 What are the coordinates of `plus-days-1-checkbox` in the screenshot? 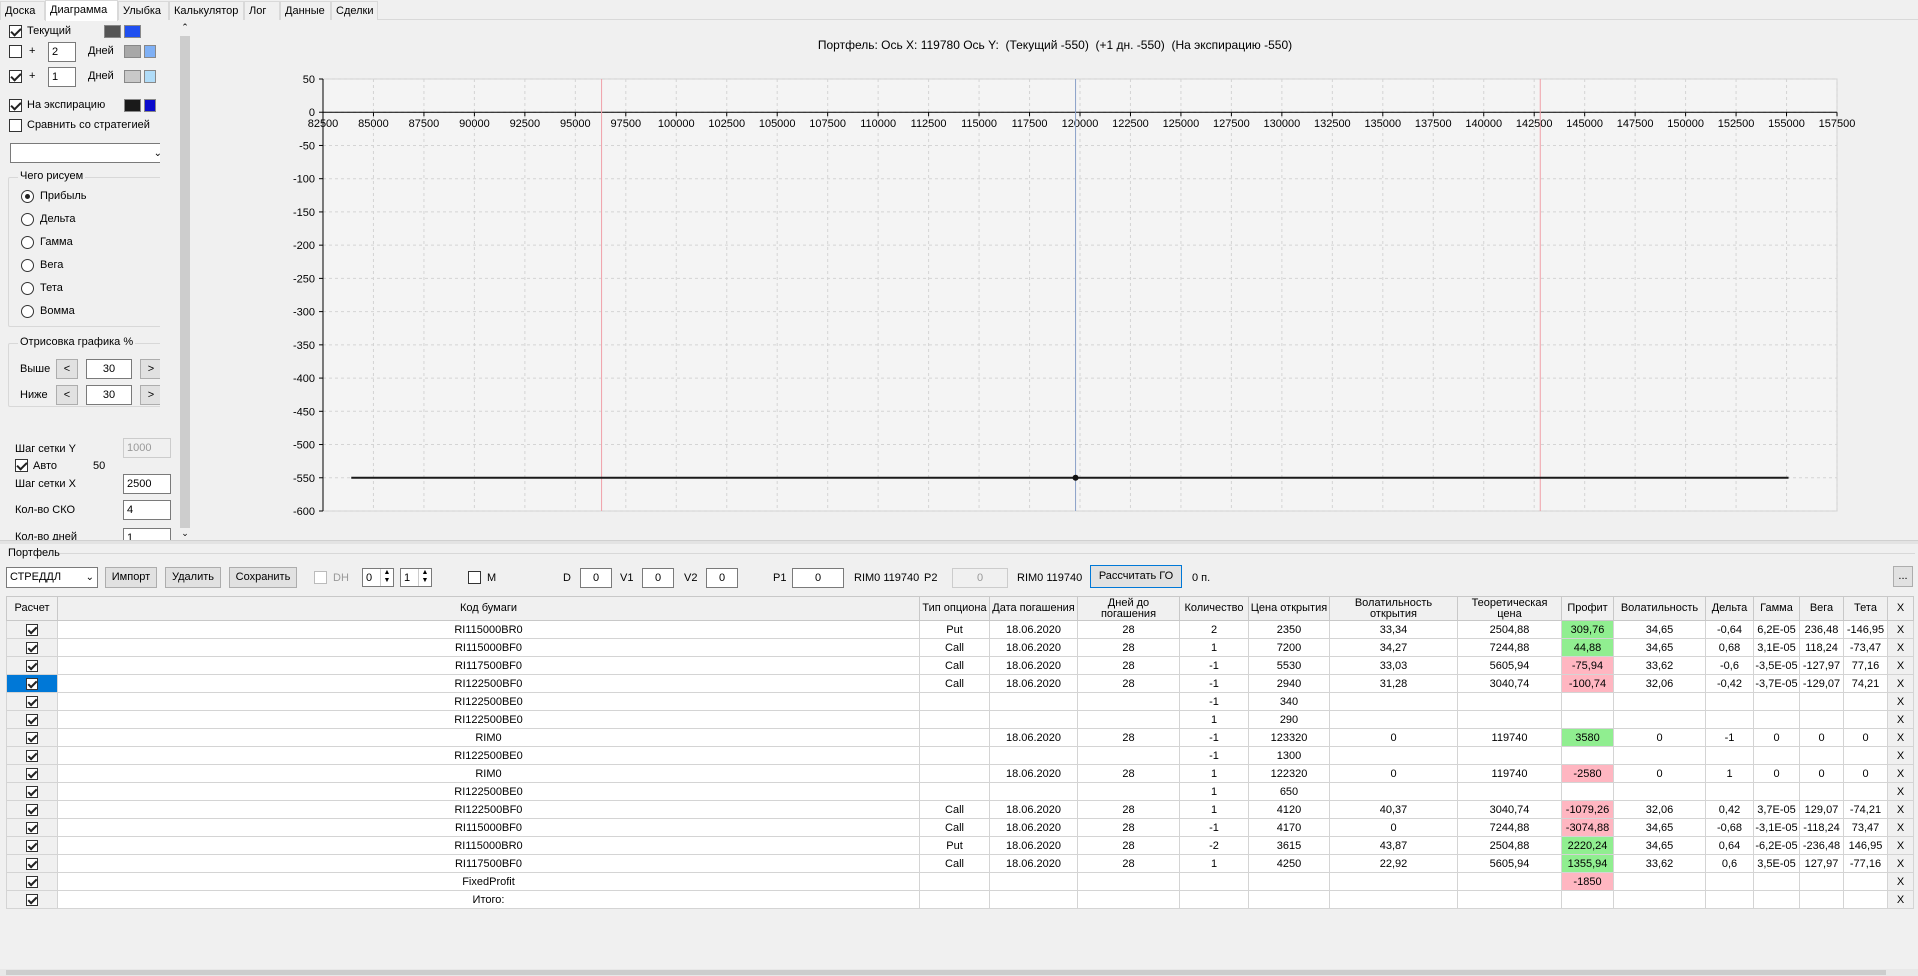 It's located at (15, 76).